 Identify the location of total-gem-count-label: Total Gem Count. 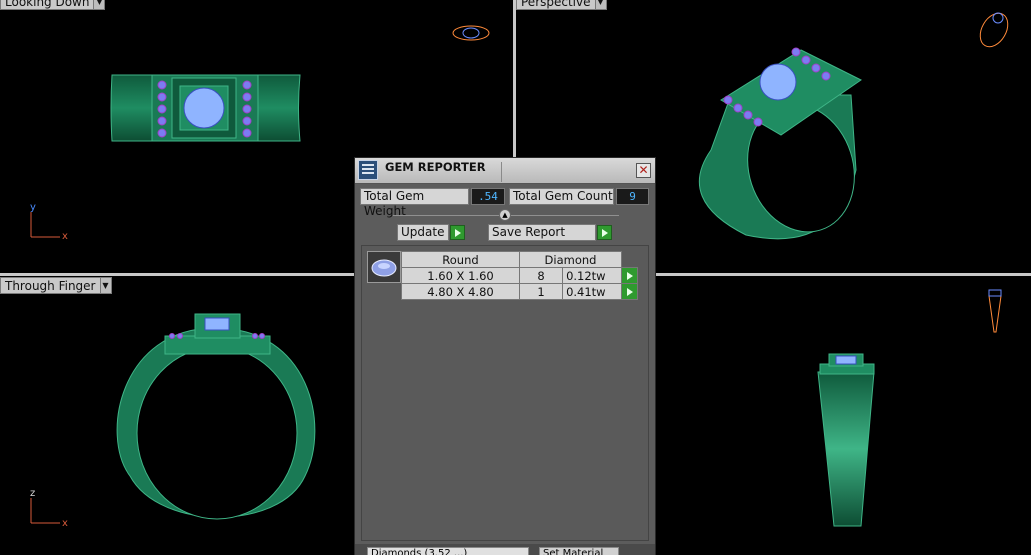
(561, 196).